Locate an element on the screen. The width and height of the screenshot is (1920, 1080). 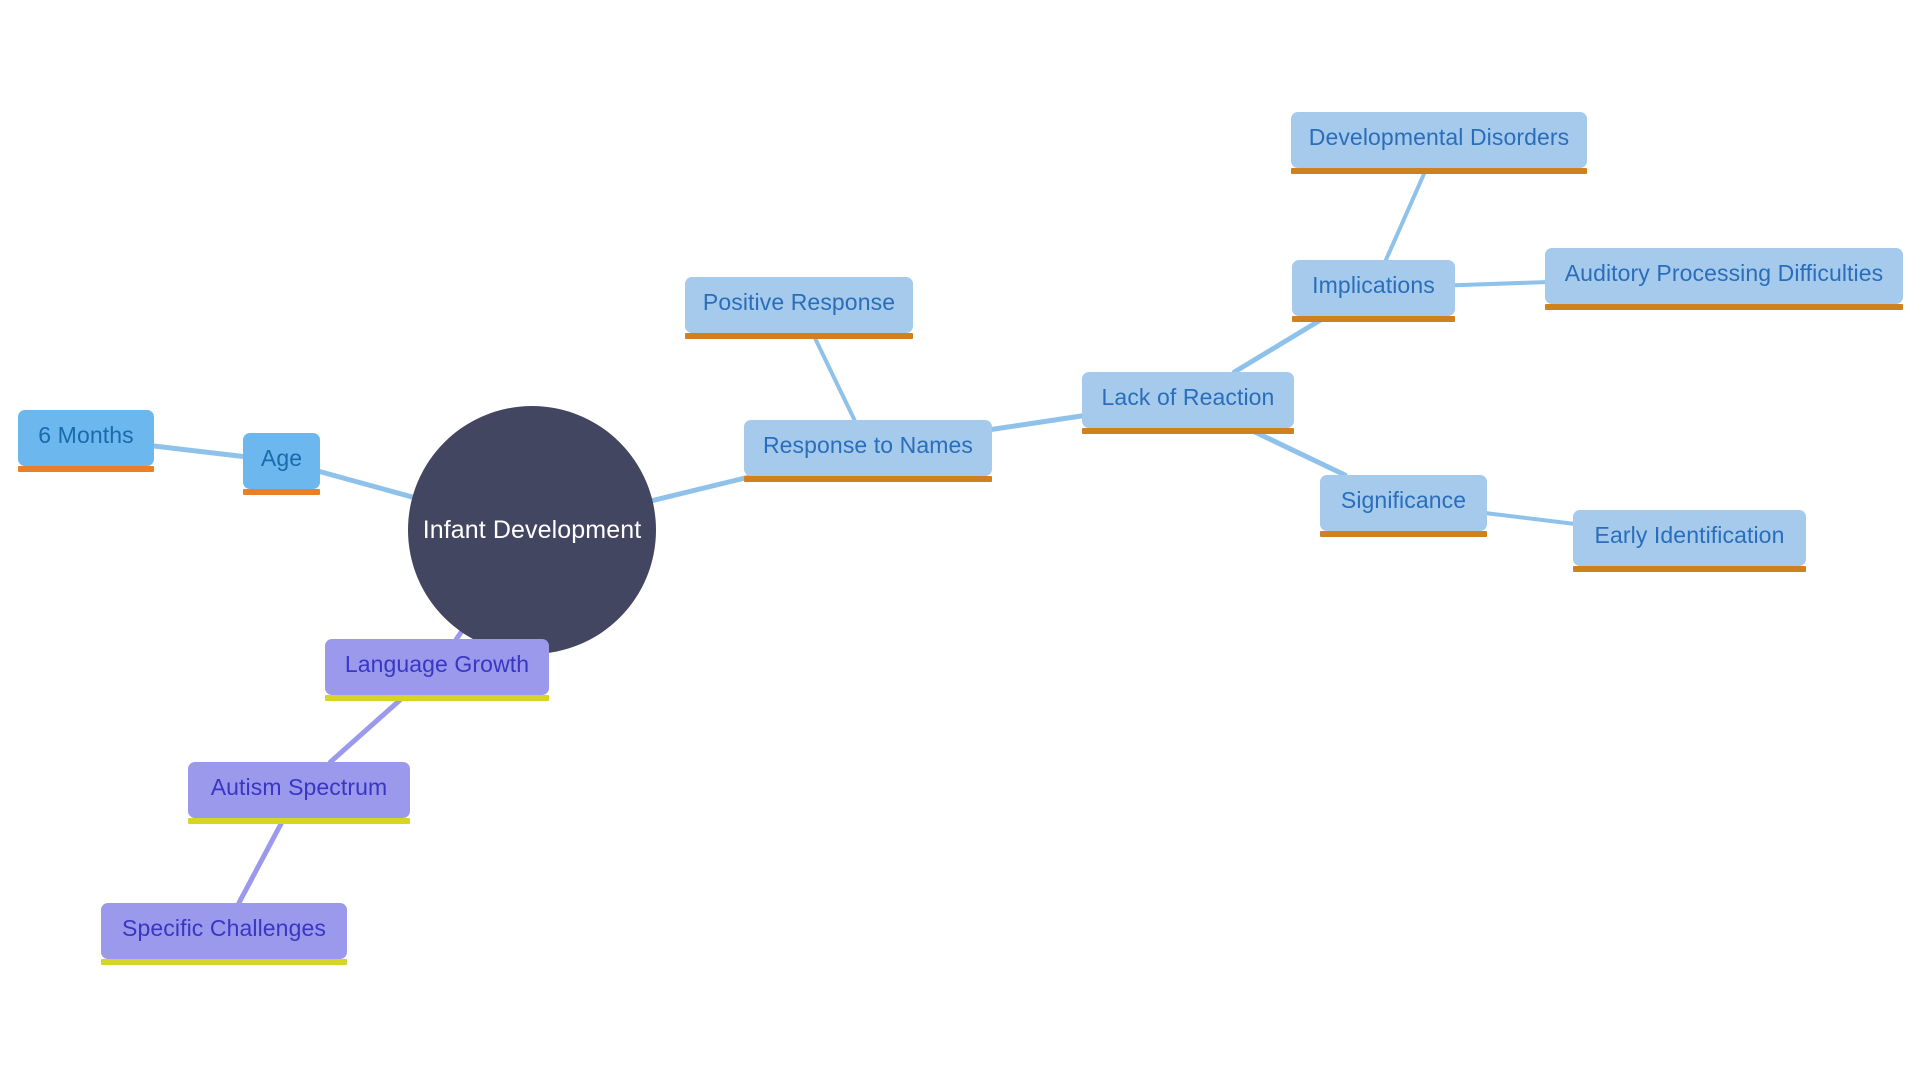
mindmap-edge-implications-to-auditory_processing is located at coordinates (1500, 284).